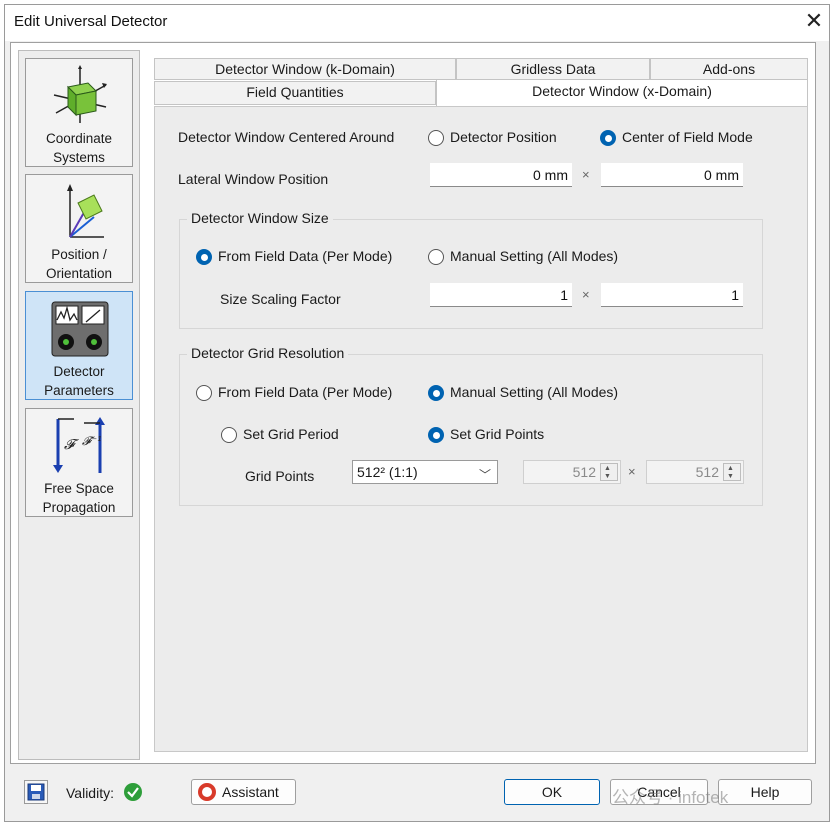  Describe the element at coordinates (280, 299) in the screenshot. I see `size-scaling-label: Size Scaling Factor` at that location.